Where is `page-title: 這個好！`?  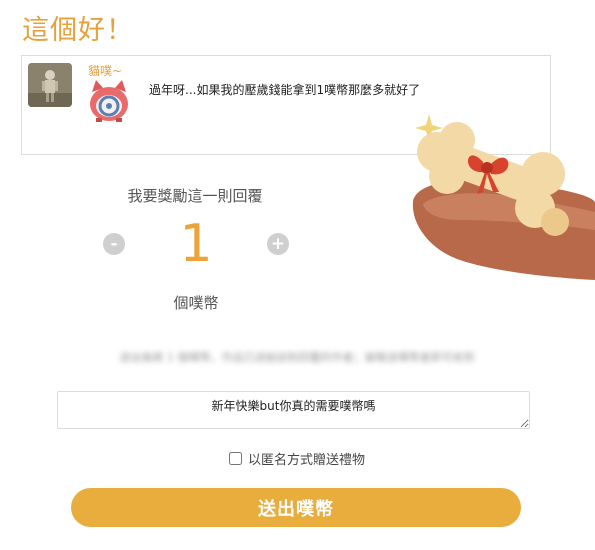 page-title: 這個好！ is located at coordinates (78, 30).